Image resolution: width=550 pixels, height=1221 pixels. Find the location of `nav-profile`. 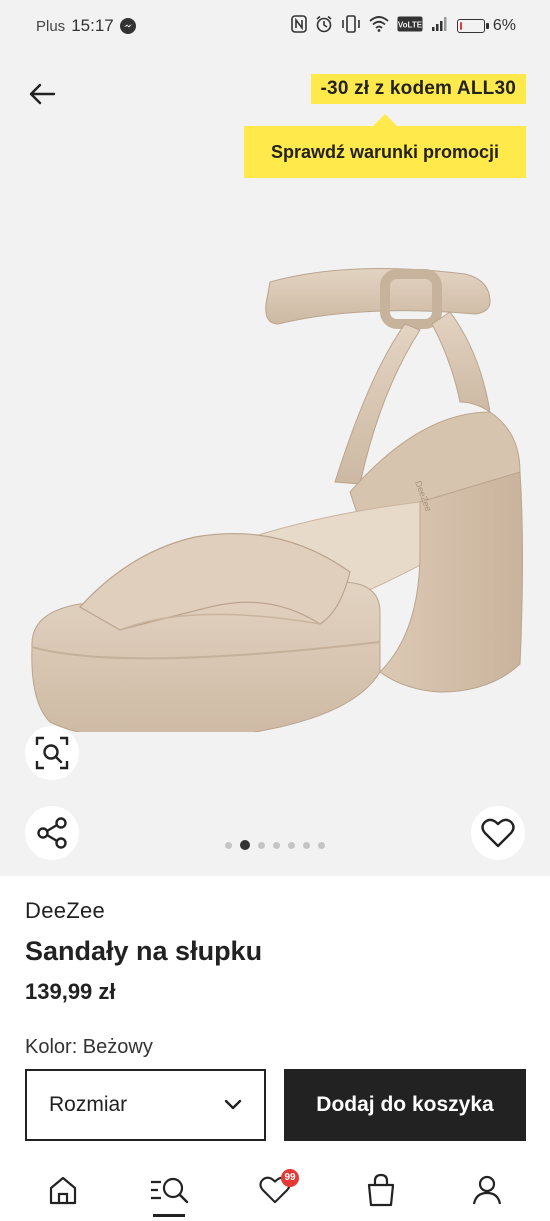

nav-profile is located at coordinates (487, 1190).